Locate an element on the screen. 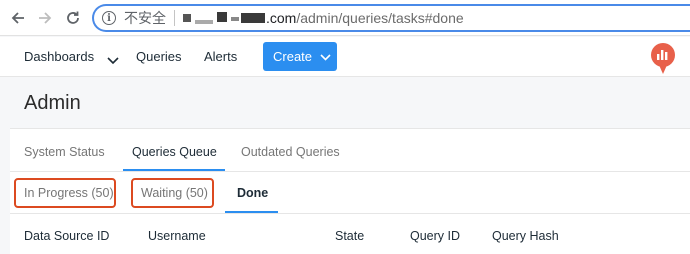 The height and width of the screenshot is (254, 690). forward-icon is located at coordinates (45, 18).